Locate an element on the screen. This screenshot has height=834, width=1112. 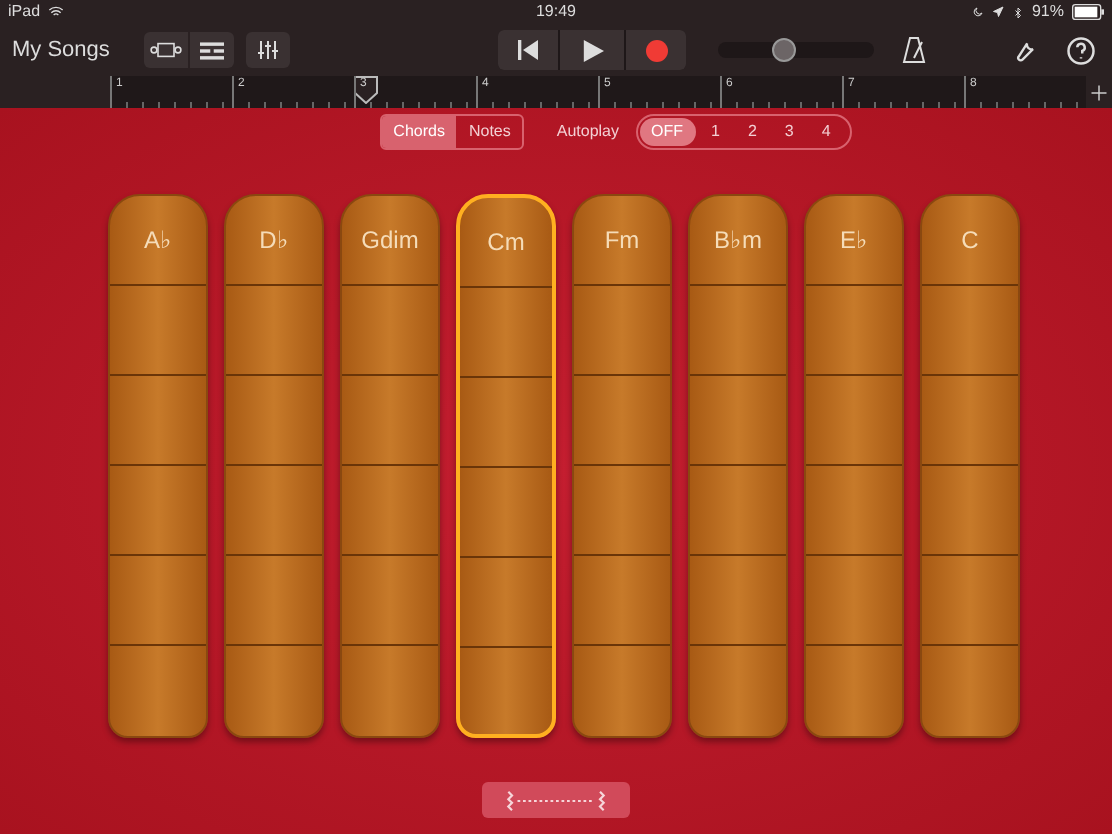
chord-strip: C is located at coordinates (970, 466).